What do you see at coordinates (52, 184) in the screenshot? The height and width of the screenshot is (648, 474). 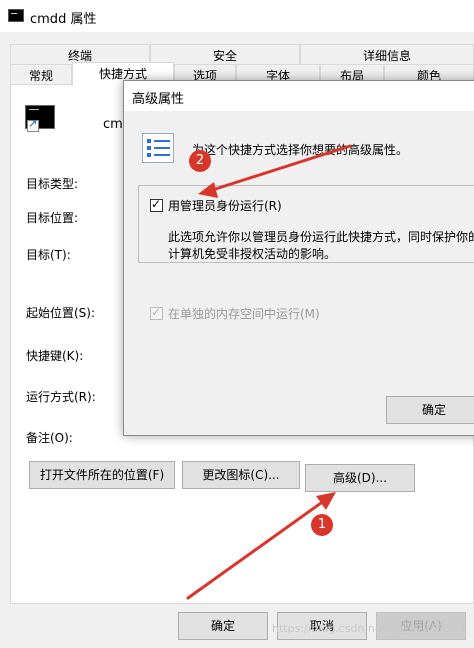 I see `target-type-label: 目标类型:` at bounding box center [52, 184].